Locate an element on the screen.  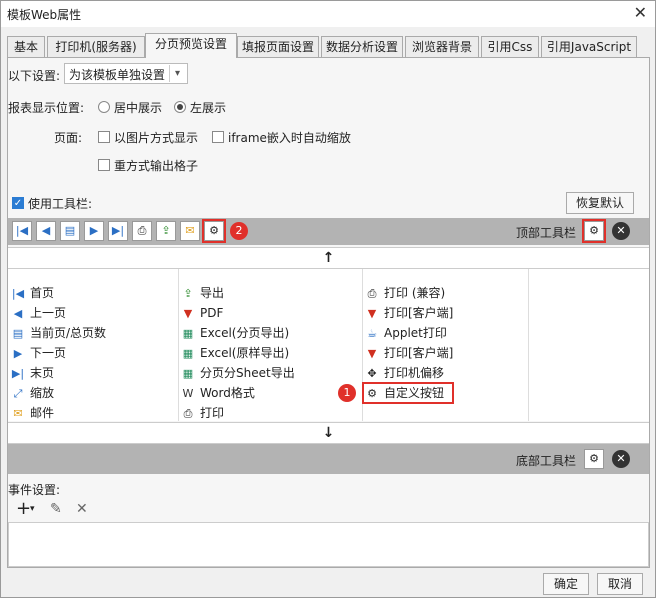
top-toolbar-label: 顶部工具栏 is located at coordinates (546, 233).